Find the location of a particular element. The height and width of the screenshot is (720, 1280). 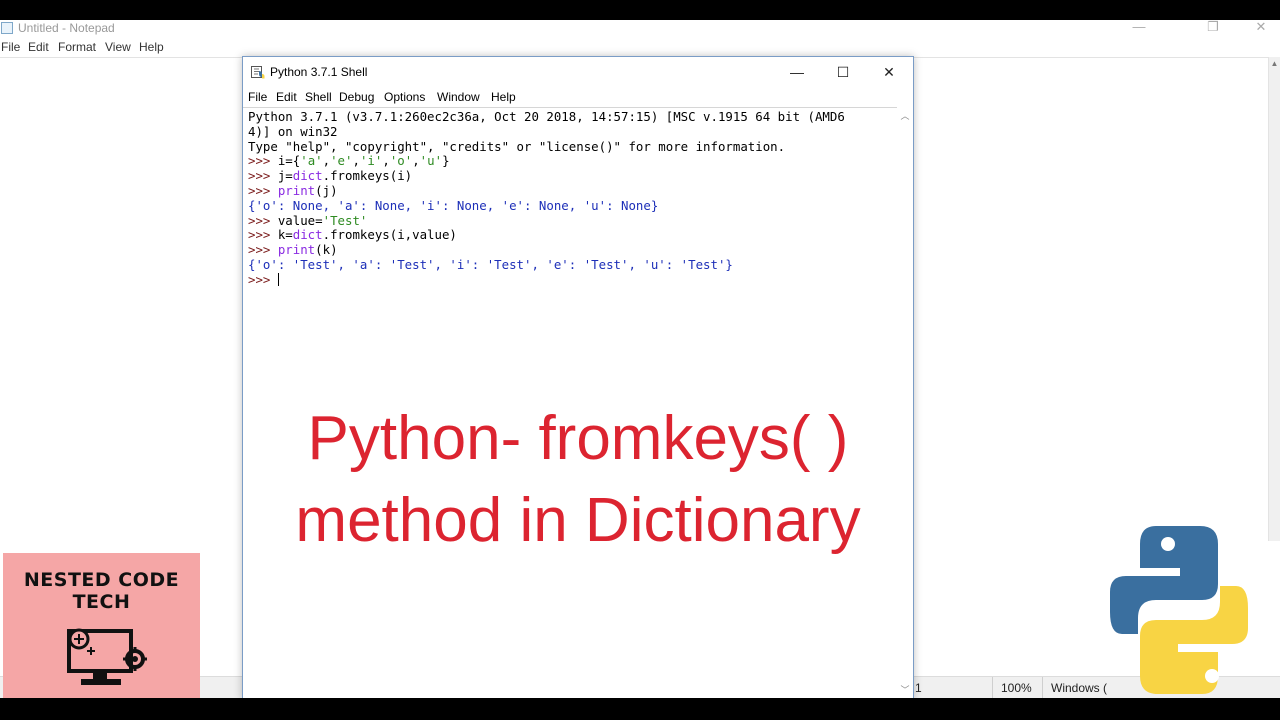

scroll-down-icon: ﹀ is located at coordinates (905, 689).